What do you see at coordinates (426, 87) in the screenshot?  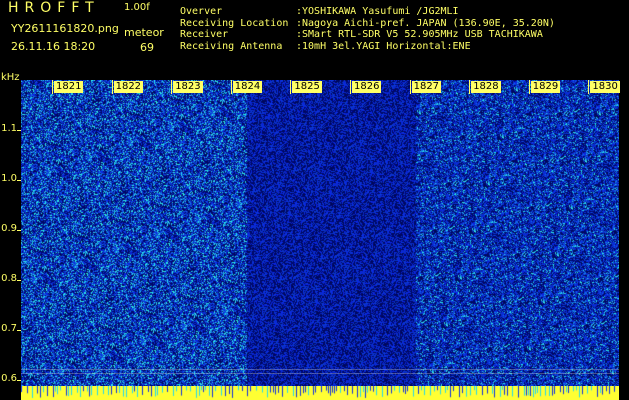 I see `x-tick-label: 1827` at bounding box center [426, 87].